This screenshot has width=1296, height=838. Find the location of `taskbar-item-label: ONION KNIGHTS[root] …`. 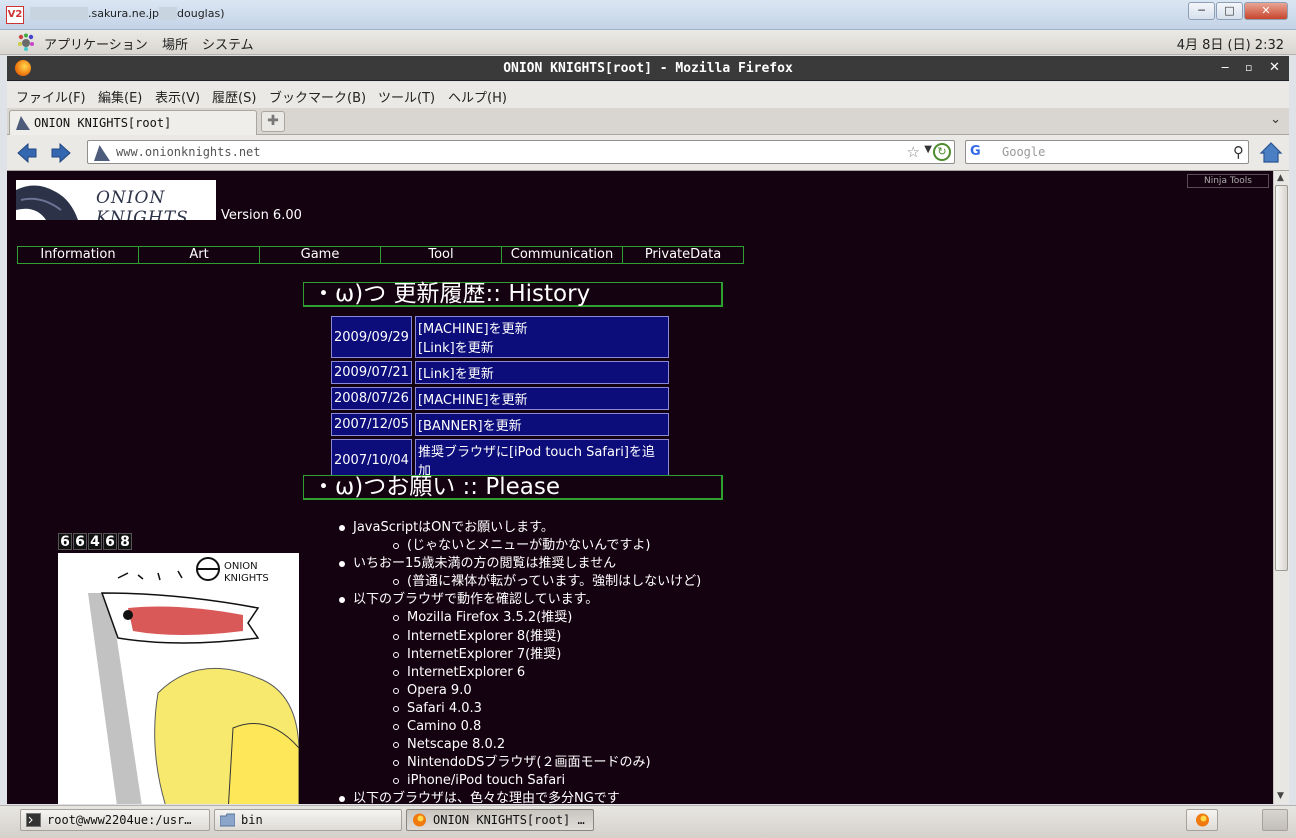

taskbar-item-label: ONION KNIGHTS[root] … is located at coordinates (509, 820).